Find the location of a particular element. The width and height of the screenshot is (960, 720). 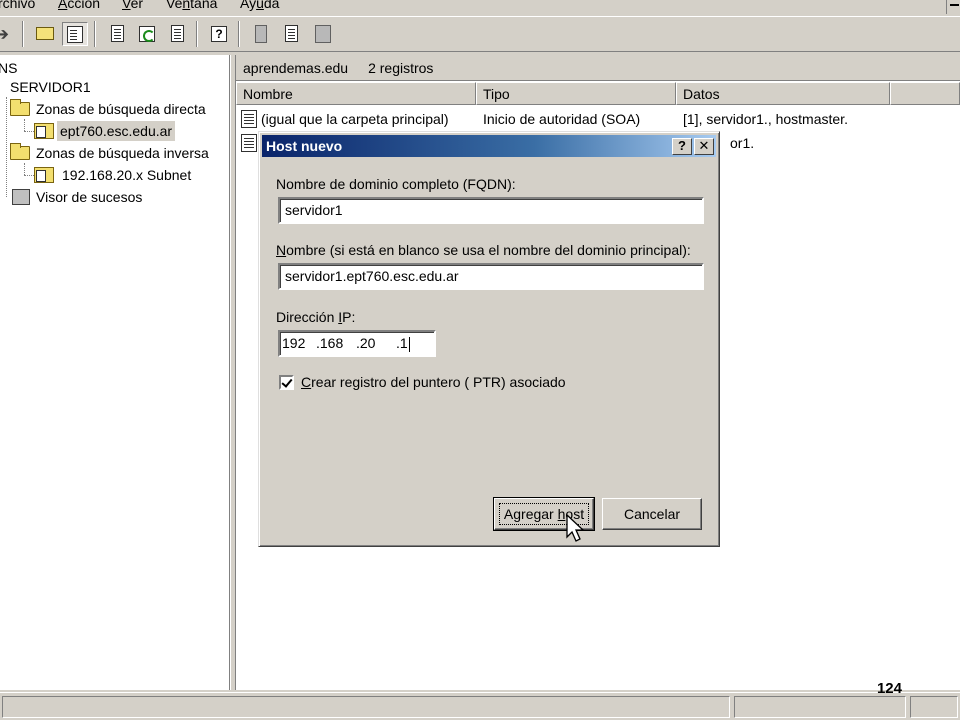

menu-ventana-label: tana is located at coordinates (204, 5).